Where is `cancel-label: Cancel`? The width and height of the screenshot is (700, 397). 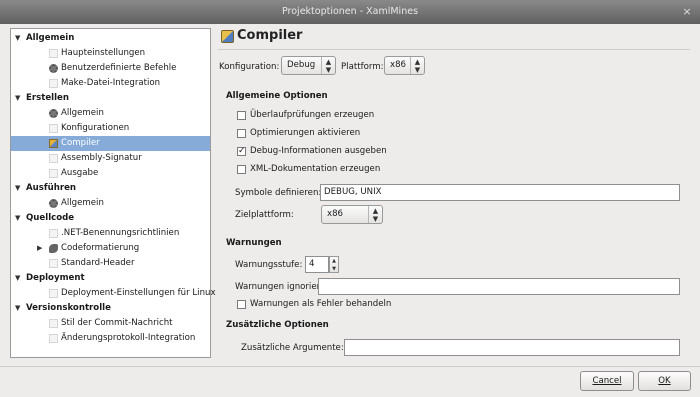 cancel-label: Cancel is located at coordinates (607, 381).